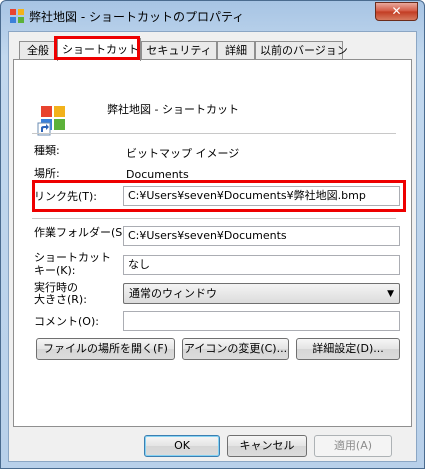  What do you see at coordinates (236, 50) in the screenshot?
I see `tab-details: 詳細` at bounding box center [236, 50].